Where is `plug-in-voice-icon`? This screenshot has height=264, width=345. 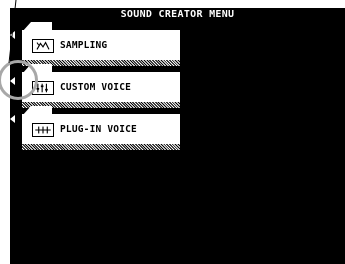
plug-in-voice-icon is located at coordinates (43, 130).